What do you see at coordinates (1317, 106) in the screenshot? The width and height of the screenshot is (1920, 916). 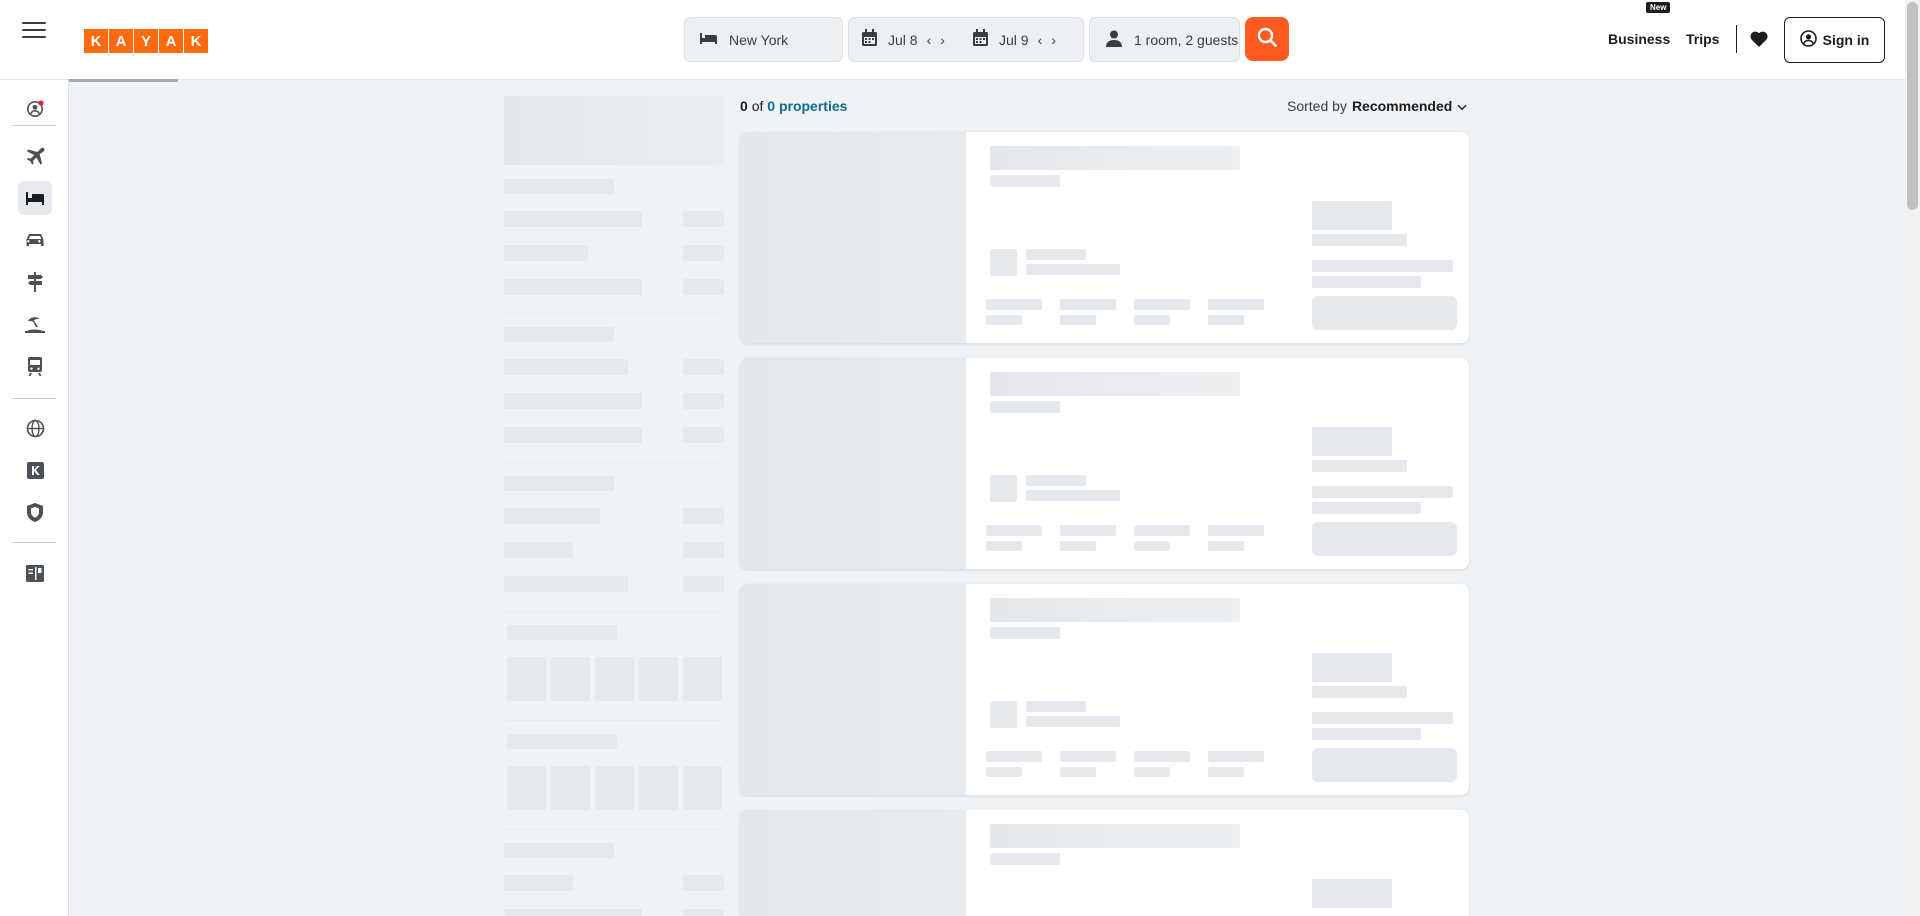 I see `sort-label: Sorted by` at bounding box center [1317, 106].